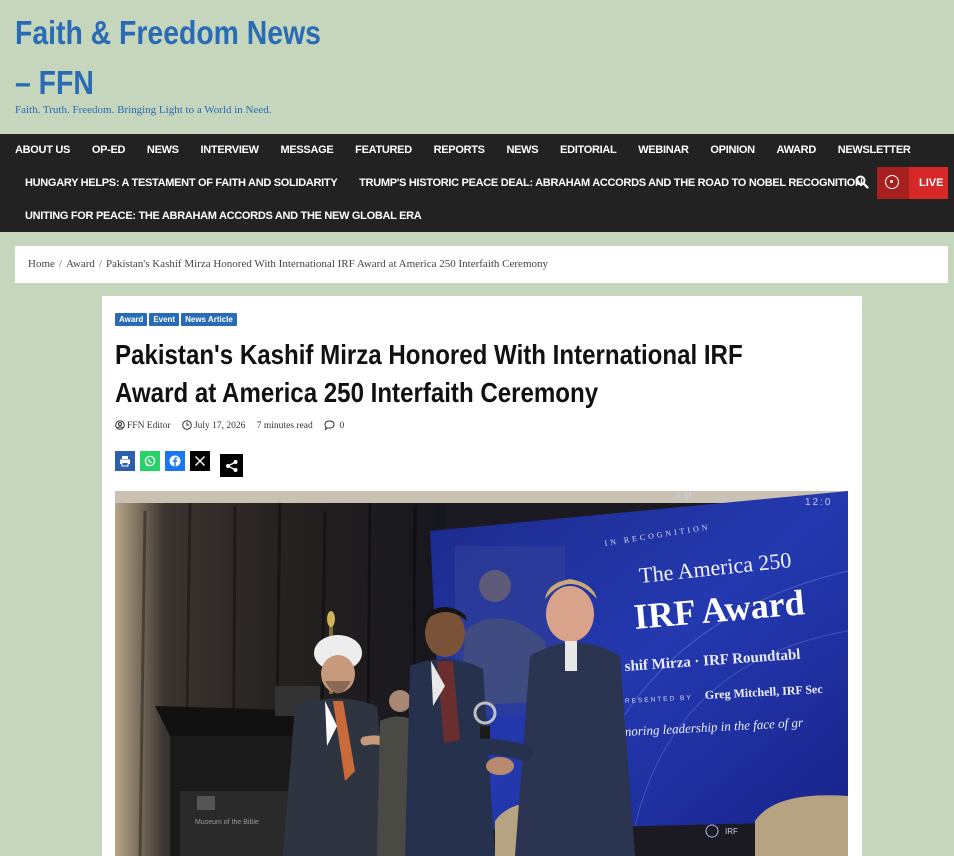  I want to click on facebook-share-button, so click(175, 461).